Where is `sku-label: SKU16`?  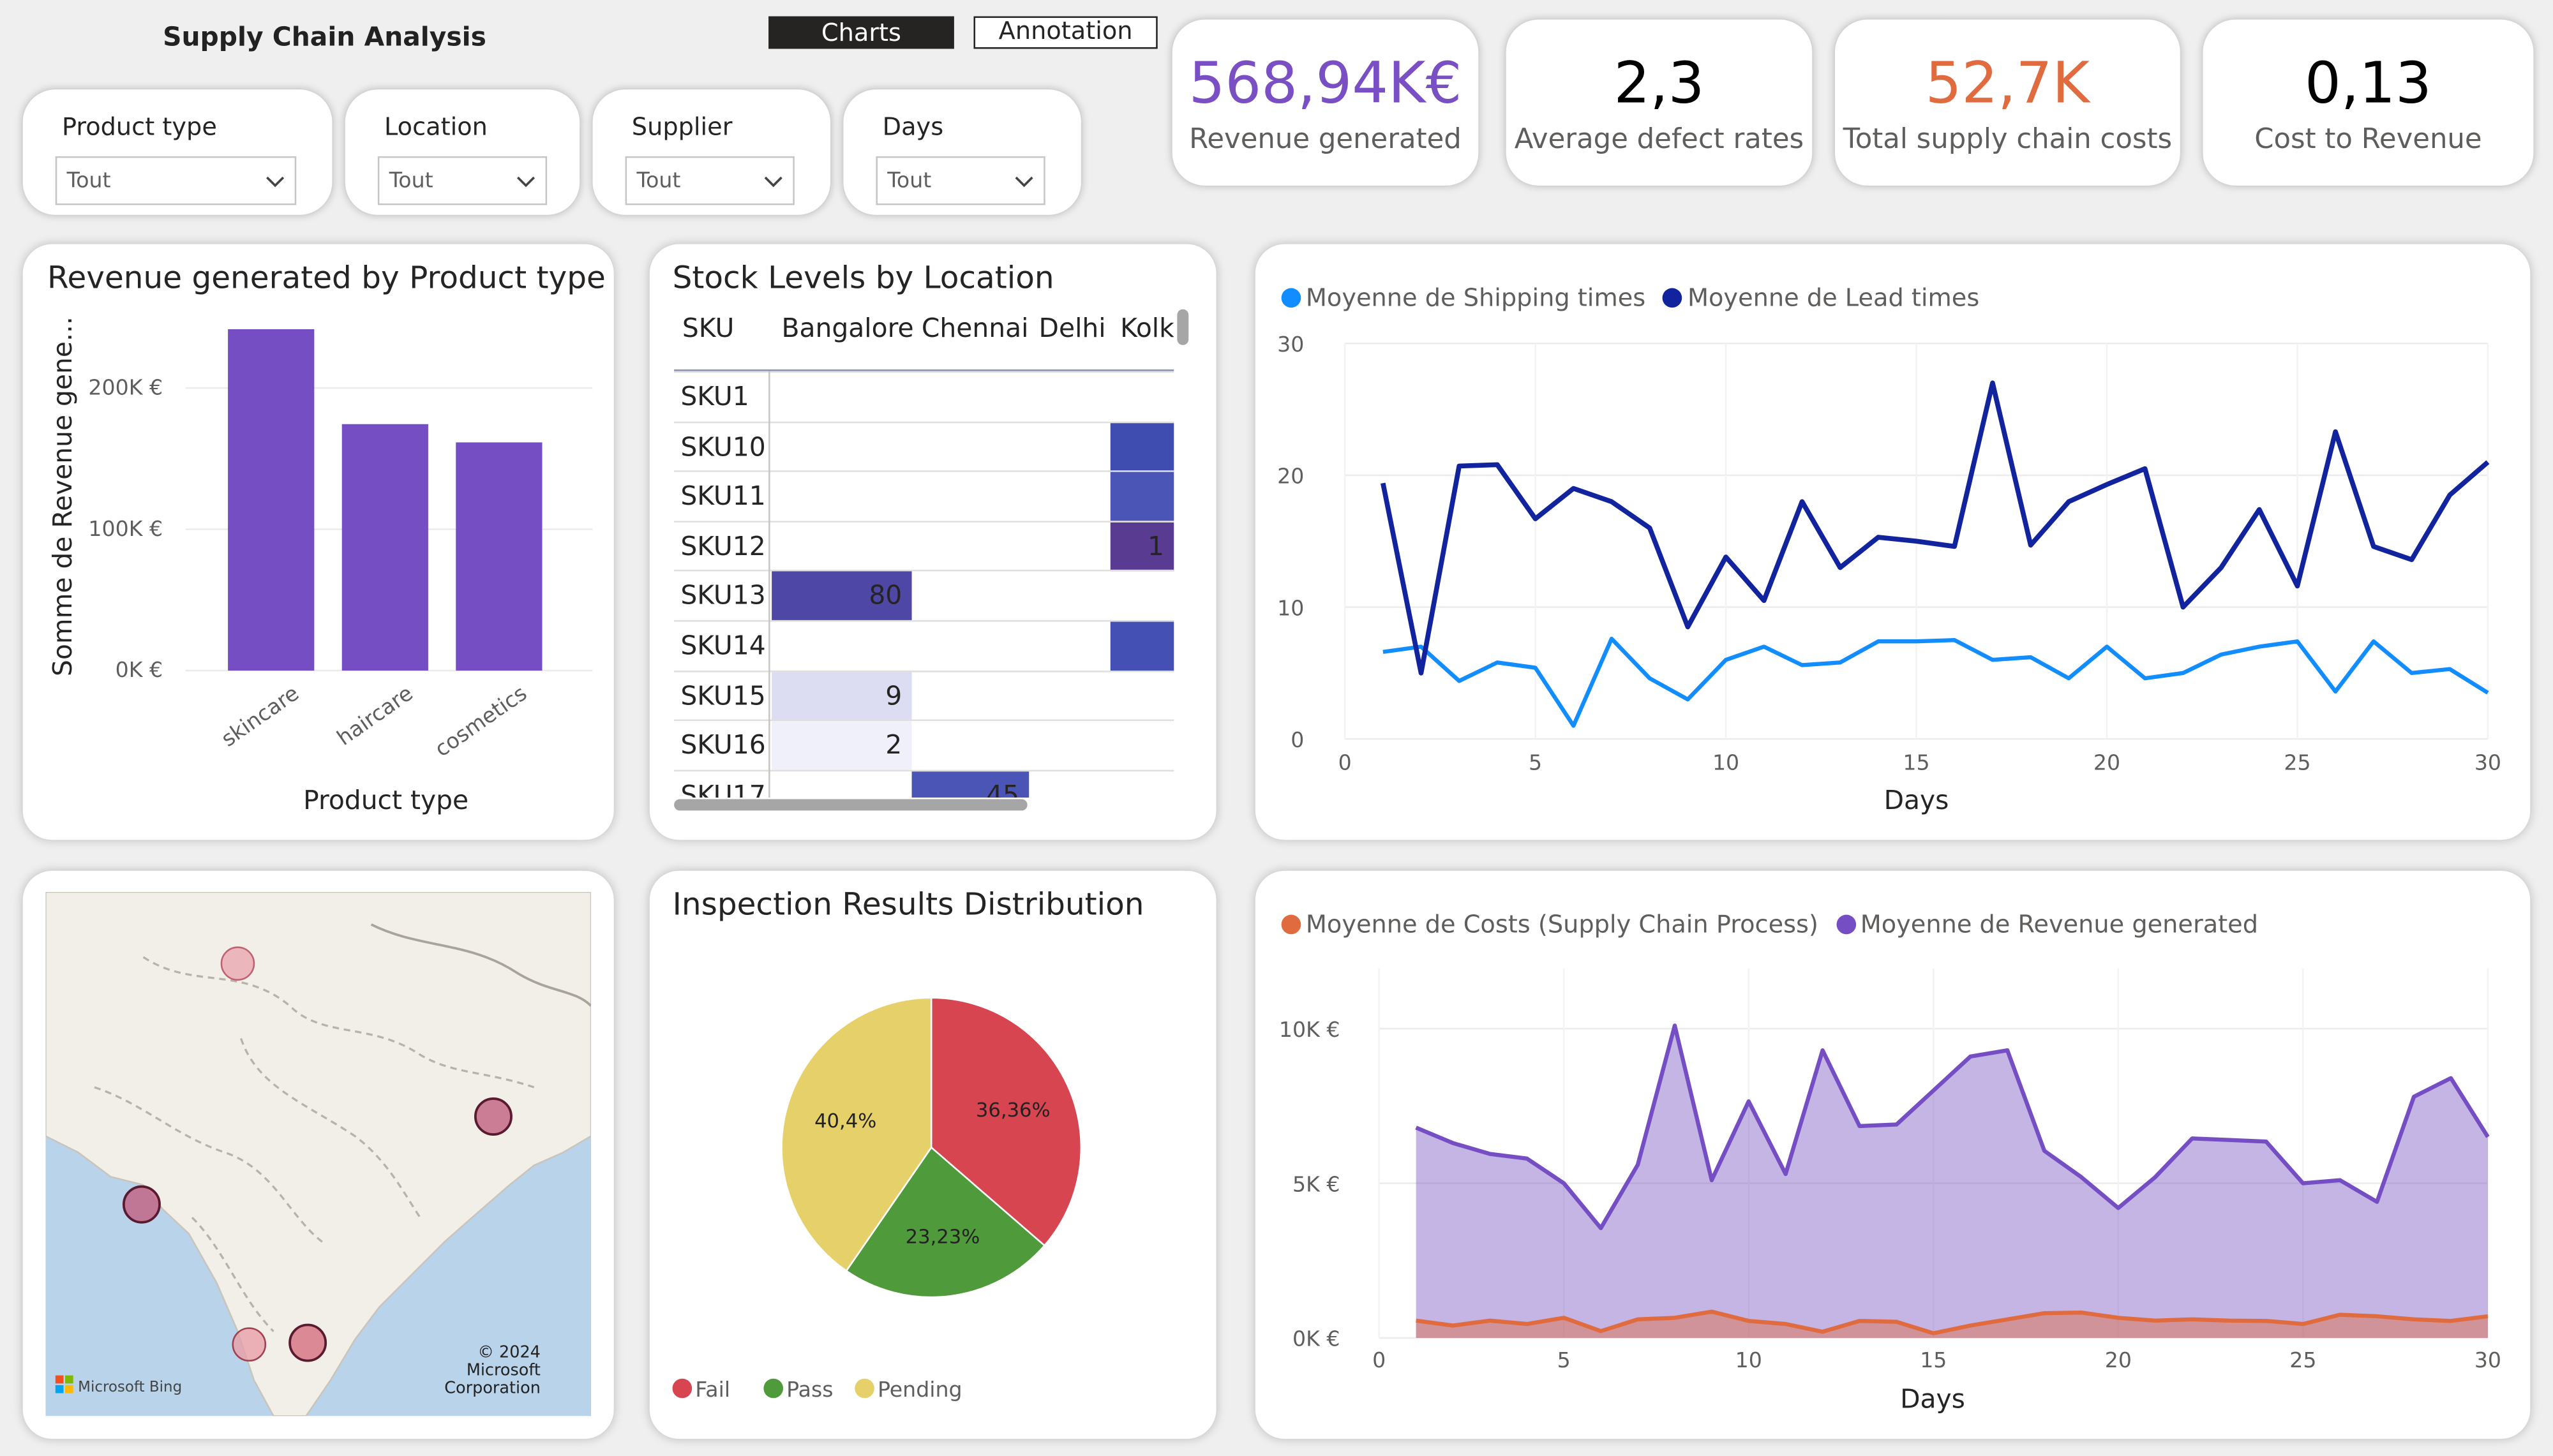 sku-label: SKU16 is located at coordinates (723, 745).